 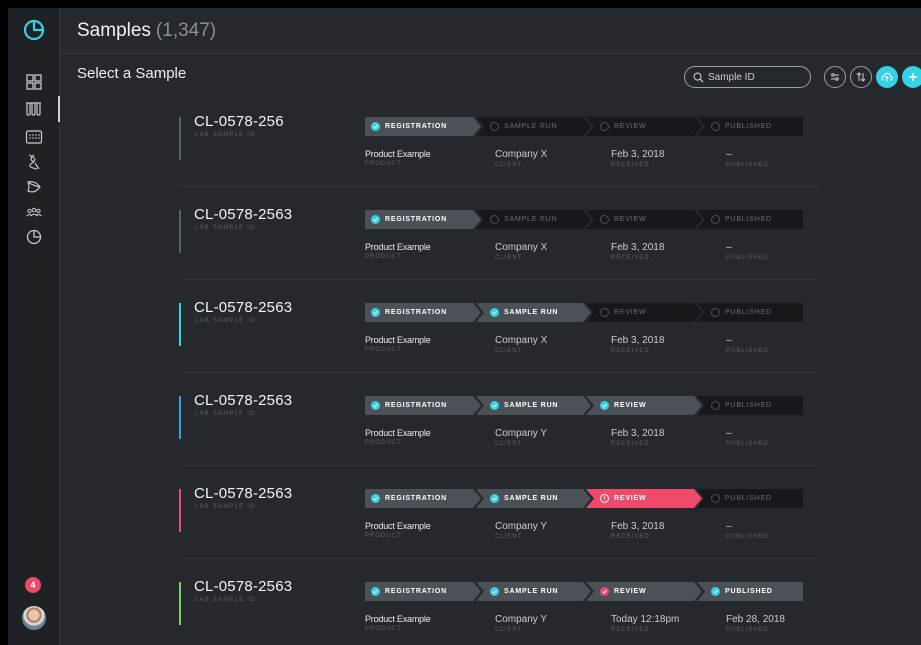 What do you see at coordinates (34, 137) in the screenshot?
I see `nav-plates` at bounding box center [34, 137].